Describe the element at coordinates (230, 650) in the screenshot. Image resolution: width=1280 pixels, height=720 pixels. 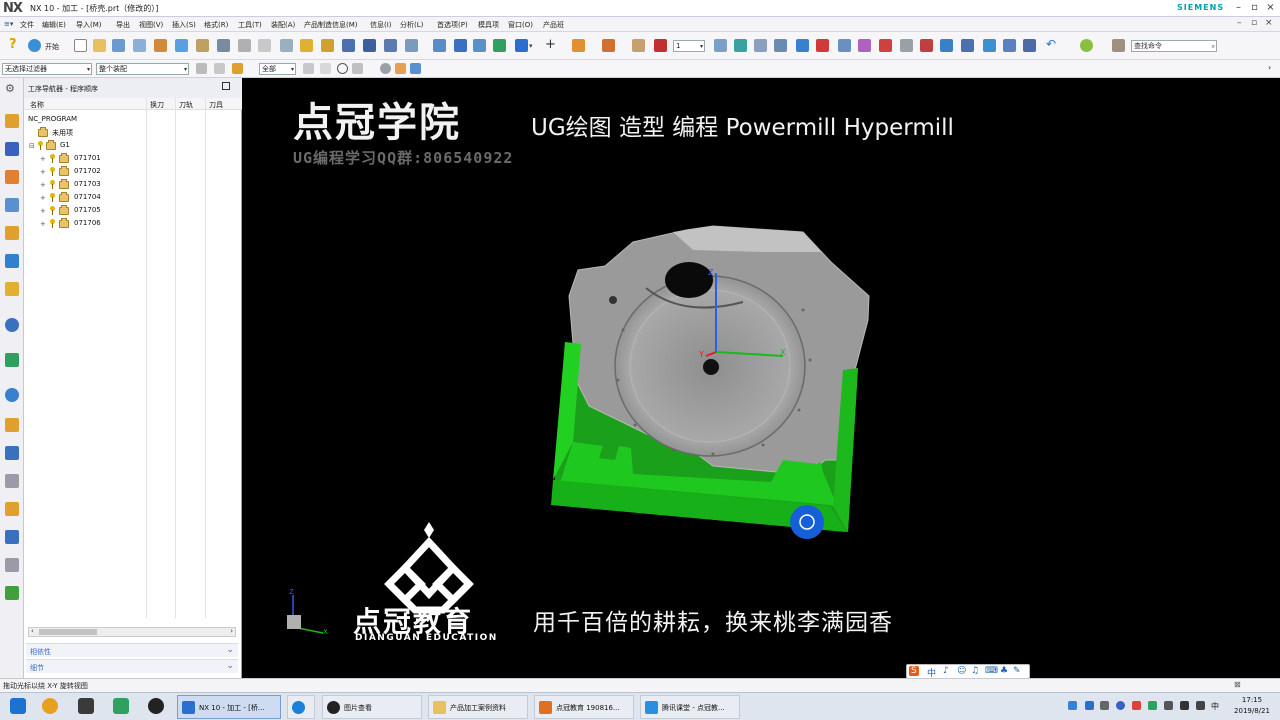
I see `chevron-down-icon: ⌄` at that location.